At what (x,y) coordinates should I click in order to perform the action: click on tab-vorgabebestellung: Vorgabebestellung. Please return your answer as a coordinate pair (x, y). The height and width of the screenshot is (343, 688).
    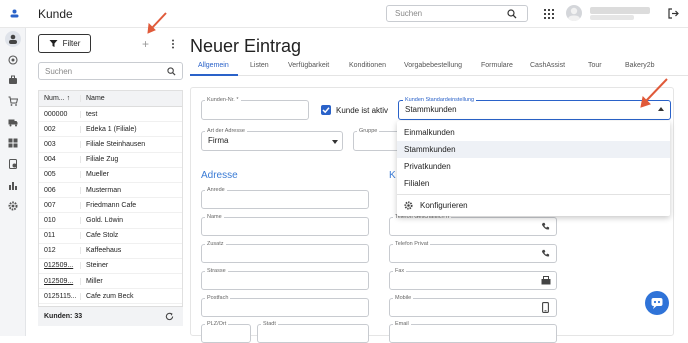
    Looking at the image, I should click on (433, 65).